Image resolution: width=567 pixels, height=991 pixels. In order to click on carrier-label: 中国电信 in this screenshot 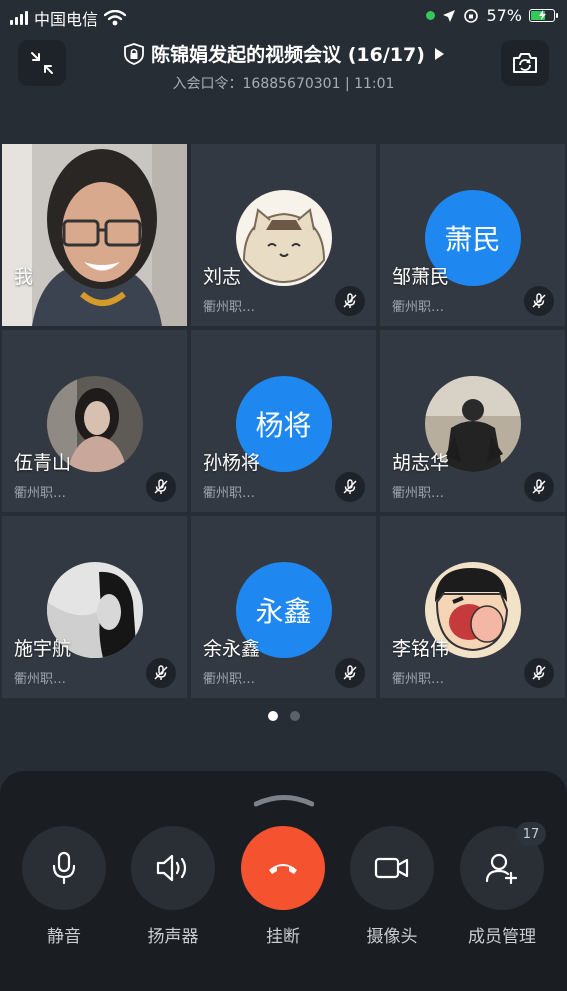, I will do `click(66, 19)`.